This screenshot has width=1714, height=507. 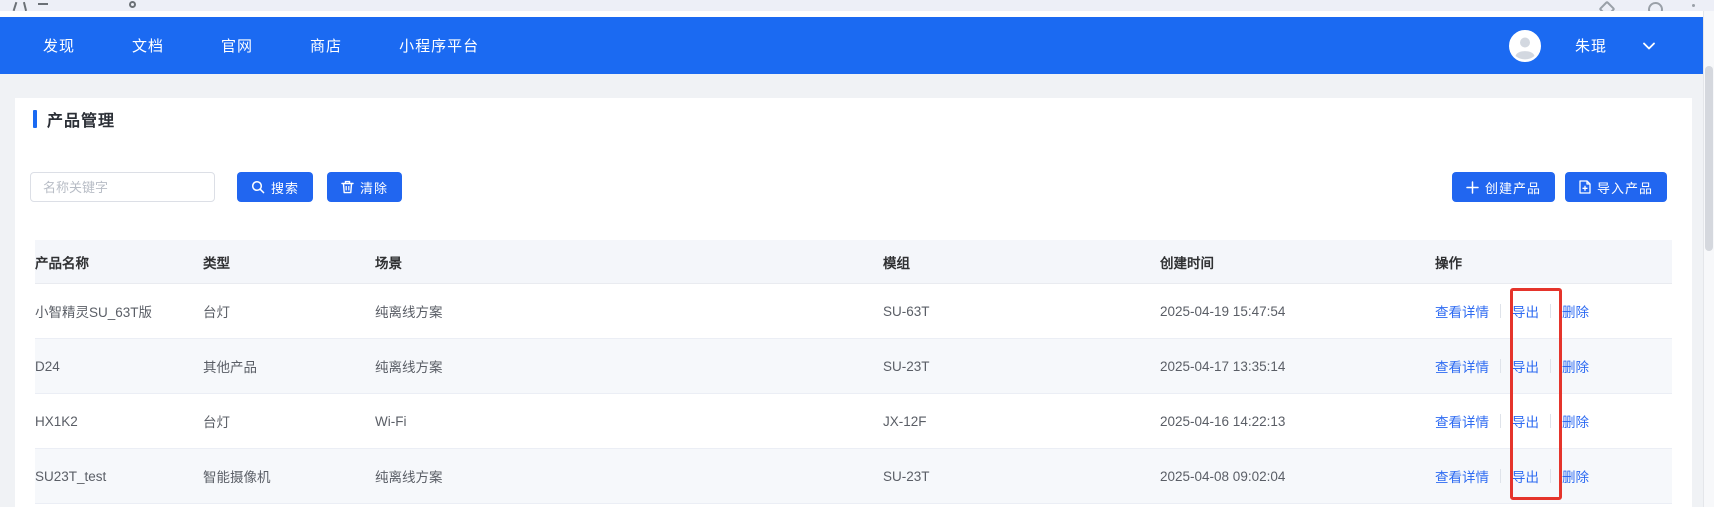 What do you see at coordinates (59, 45) in the screenshot?
I see `nav-item-discover: 发现` at bounding box center [59, 45].